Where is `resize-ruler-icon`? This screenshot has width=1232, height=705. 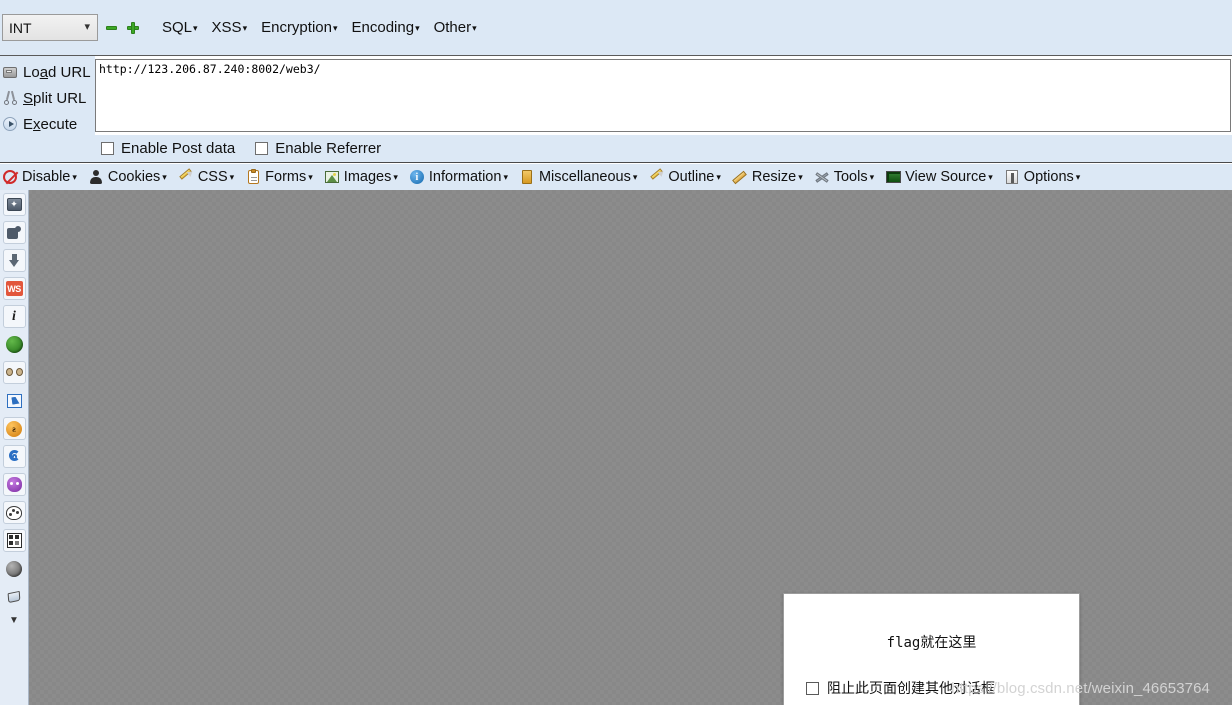 resize-ruler-icon is located at coordinates (740, 177).